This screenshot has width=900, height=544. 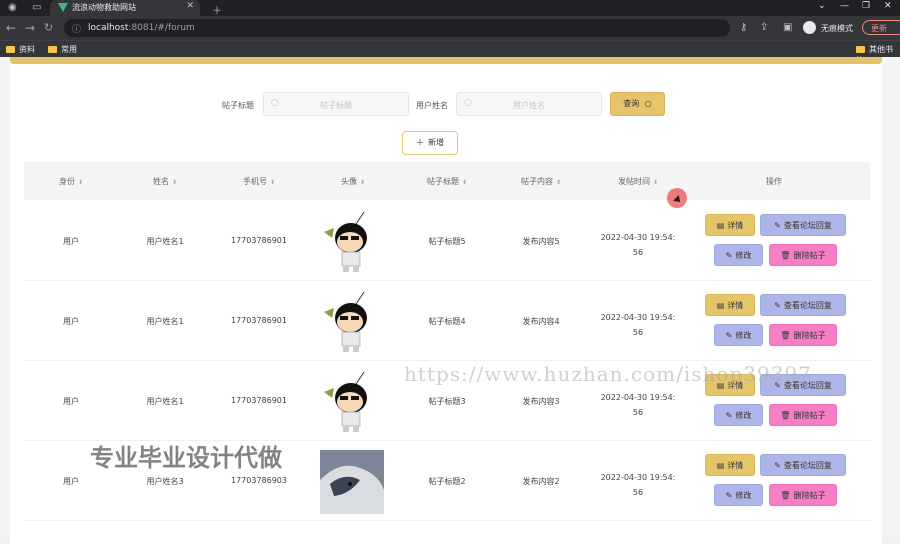 I want to click on cell-title: 帖子标题2, so click(x=447, y=481).